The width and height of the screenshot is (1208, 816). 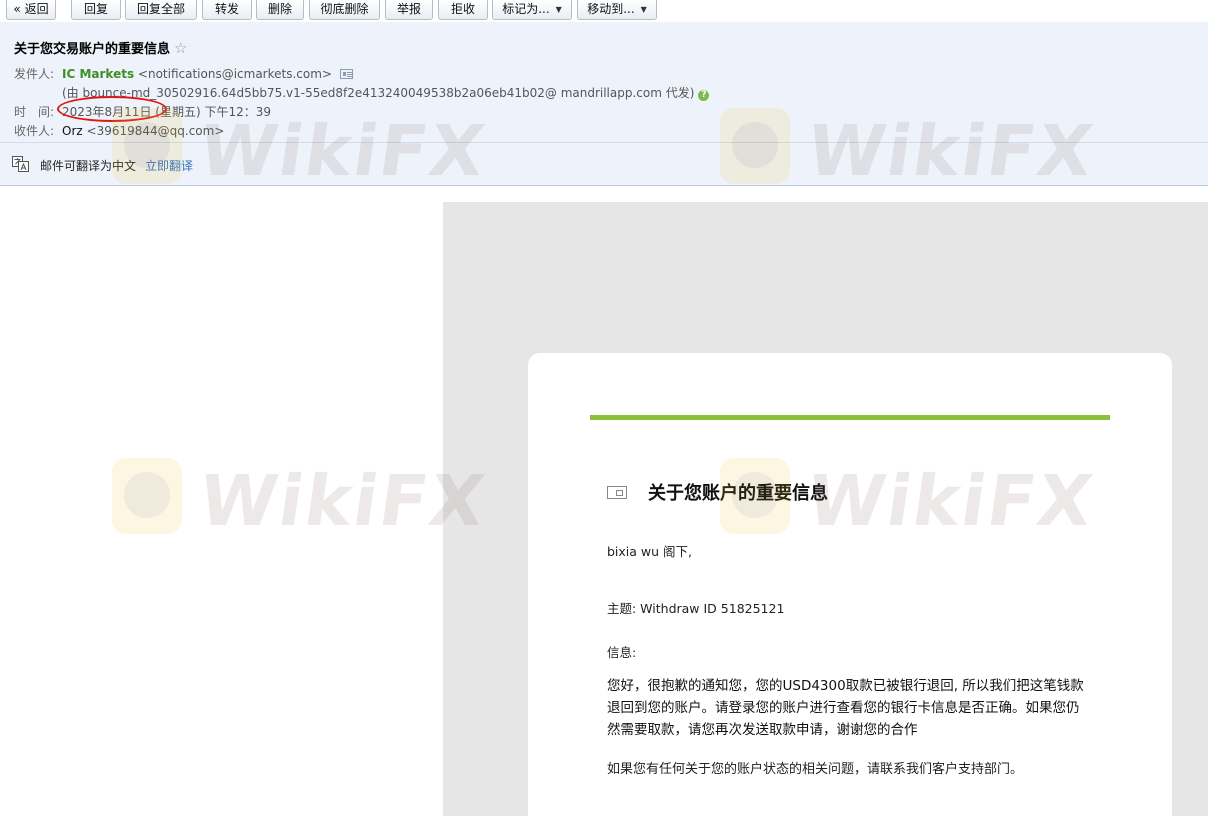 What do you see at coordinates (815, 769) in the screenshot?
I see `footer-note: 如果您有任何关于您的账户状态的相关问题，请联系我们客户支持部门。` at bounding box center [815, 769].